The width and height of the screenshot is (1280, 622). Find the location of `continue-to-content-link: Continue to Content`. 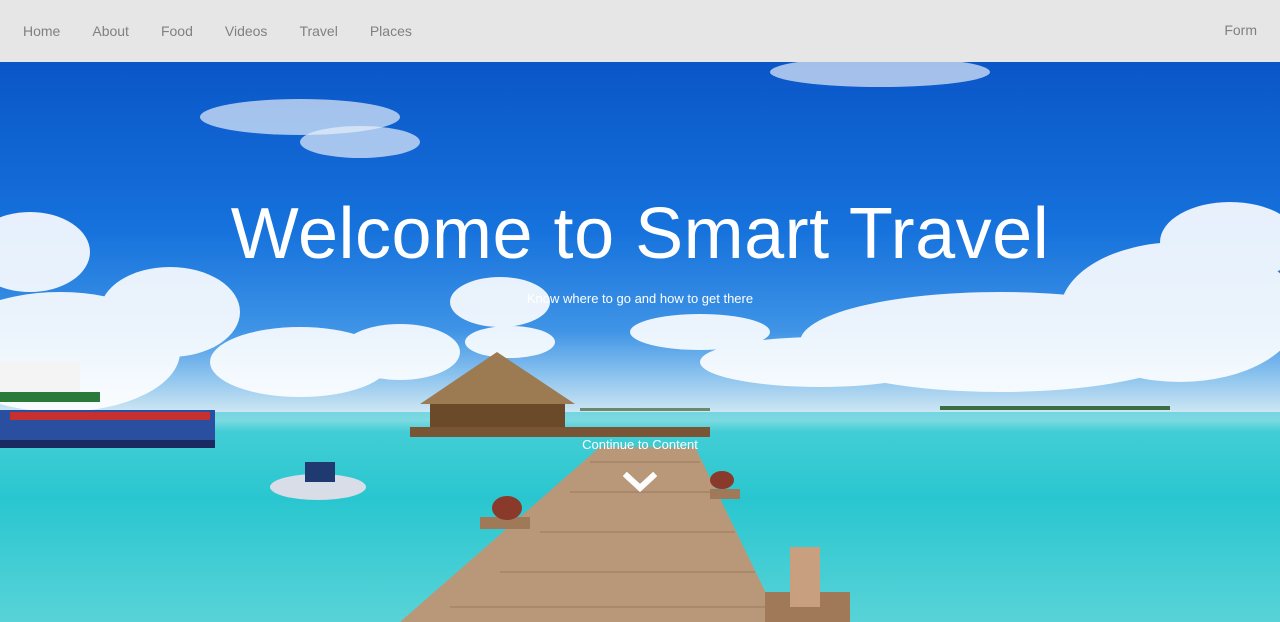

continue-to-content-link: Continue to Content is located at coordinates (640, 444).